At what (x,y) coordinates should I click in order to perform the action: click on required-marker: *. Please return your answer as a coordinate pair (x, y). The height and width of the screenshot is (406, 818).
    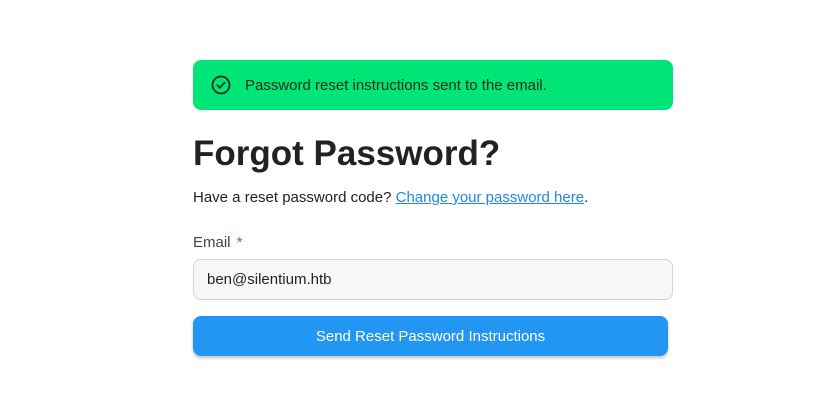
    Looking at the image, I should click on (239, 242).